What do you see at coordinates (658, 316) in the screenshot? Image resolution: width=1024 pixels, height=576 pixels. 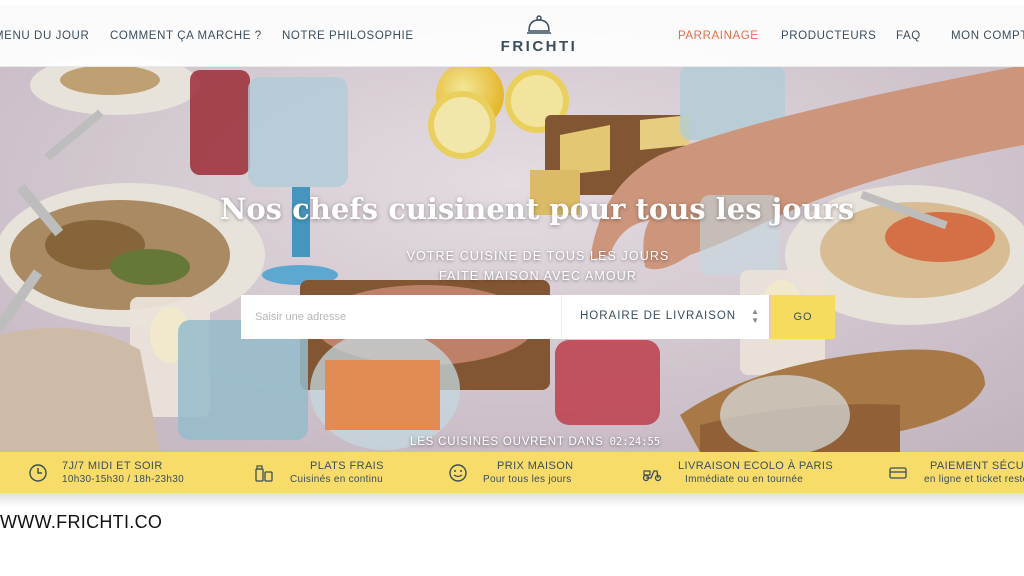 I see `delivery-slot-label: HORAIRE DE LIVRAISON` at bounding box center [658, 316].